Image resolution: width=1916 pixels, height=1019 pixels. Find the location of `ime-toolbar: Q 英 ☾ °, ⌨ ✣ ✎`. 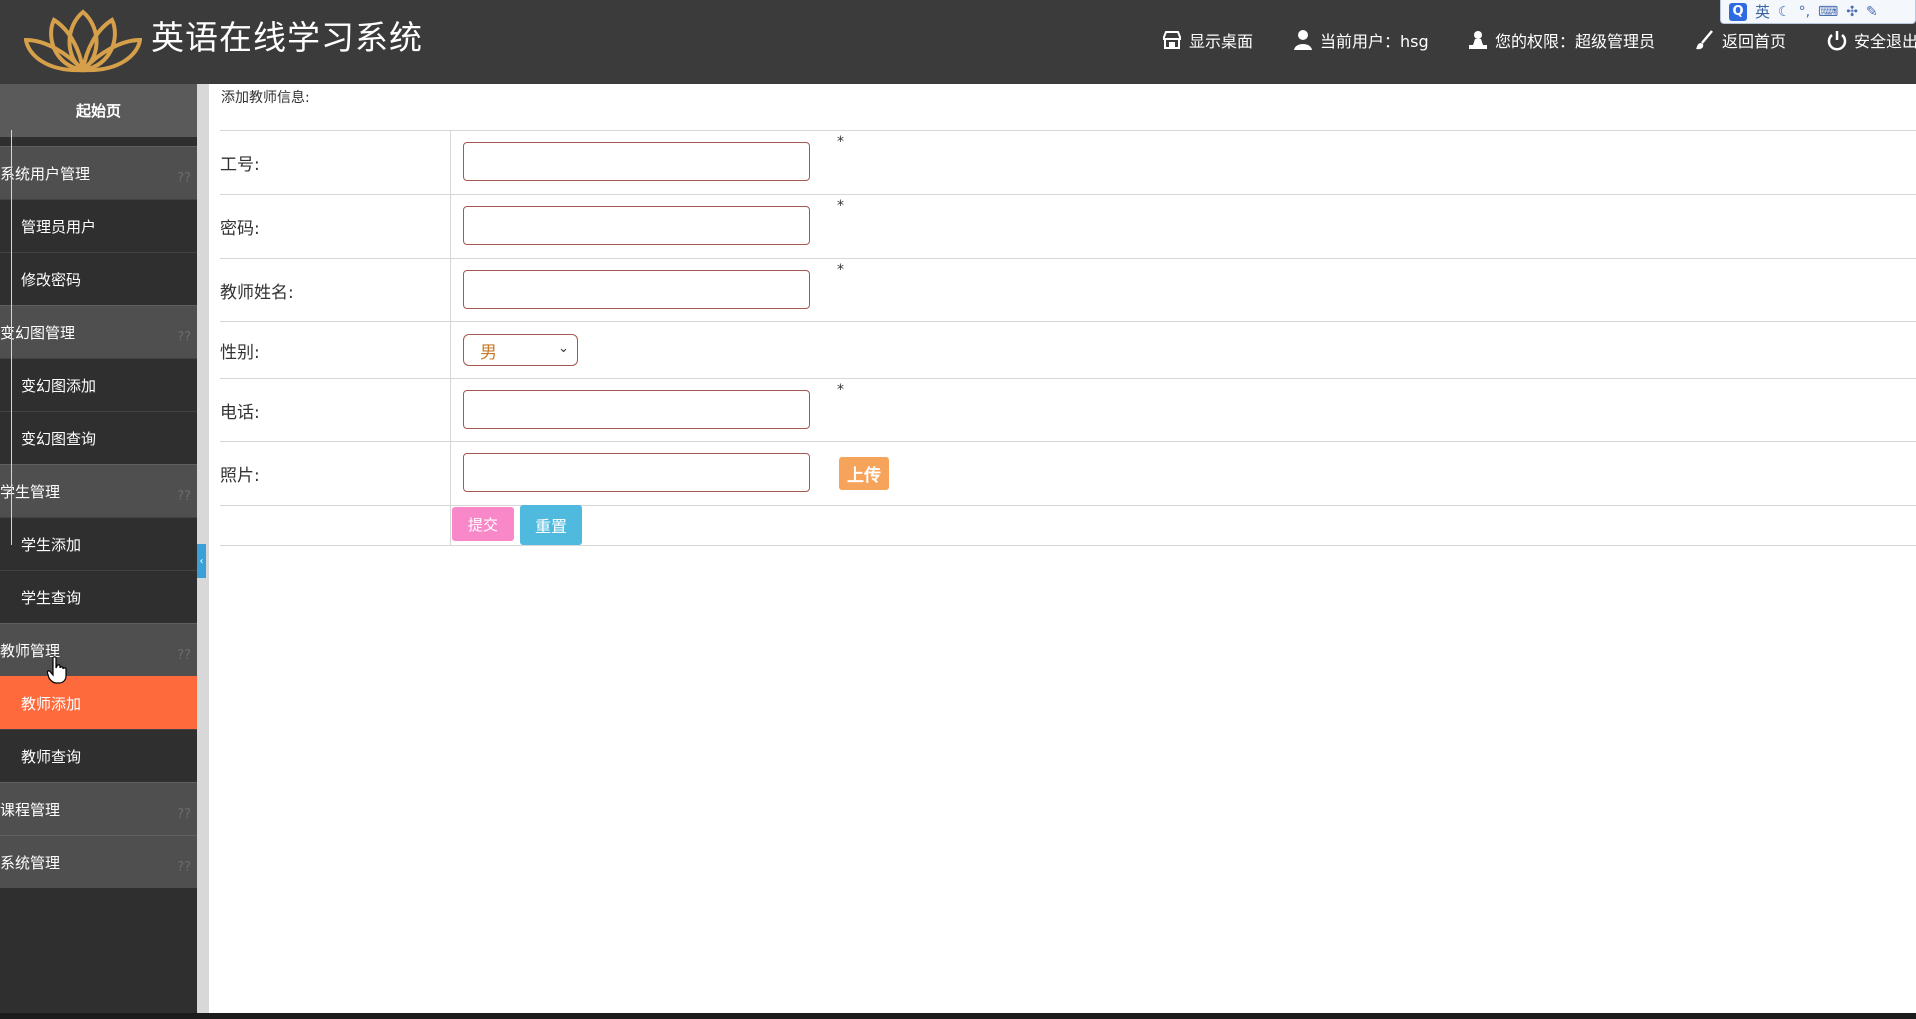

ime-toolbar: Q 英 ☾ °, ⌨ ✣ ✎ is located at coordinates (1818, 12).